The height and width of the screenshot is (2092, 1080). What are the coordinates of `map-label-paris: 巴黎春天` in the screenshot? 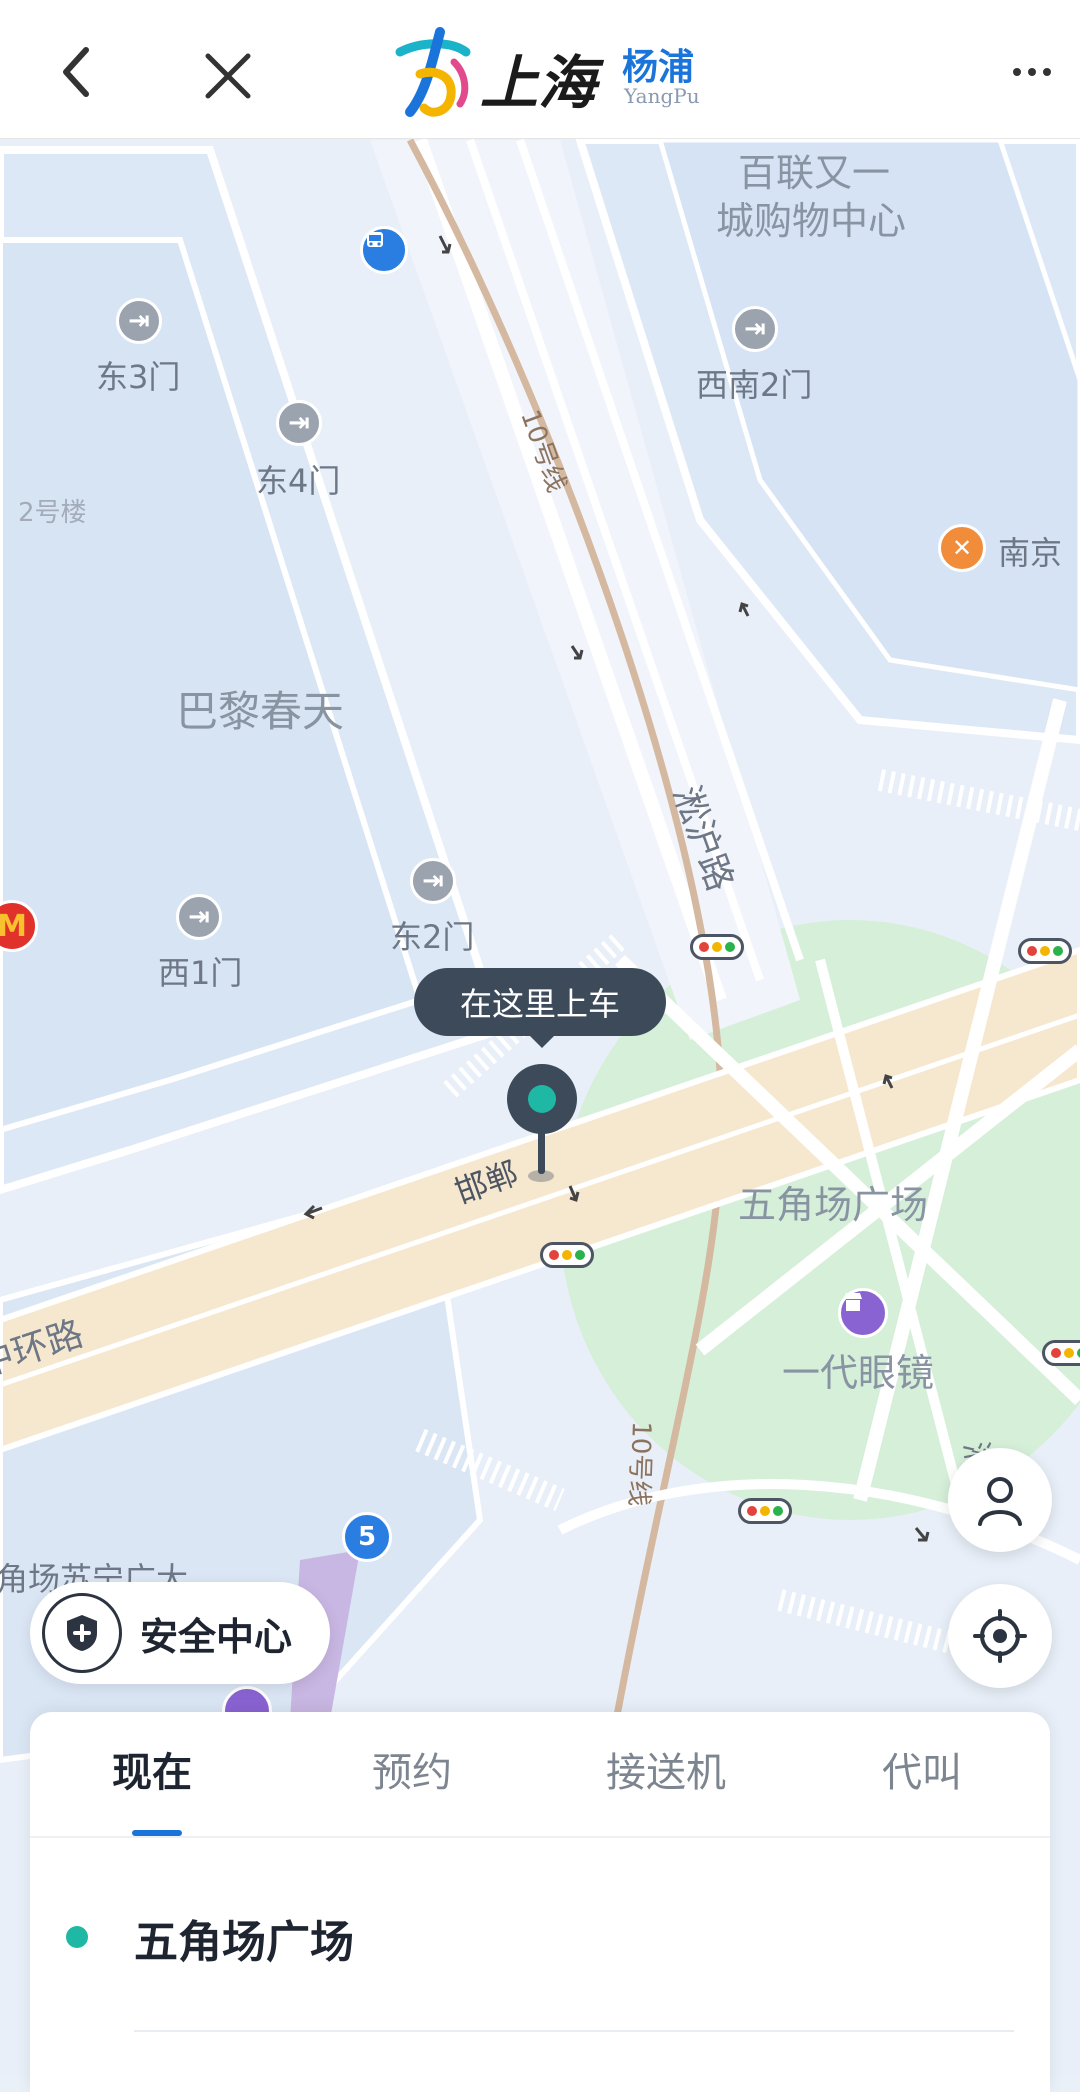 It's located at (260, 711).